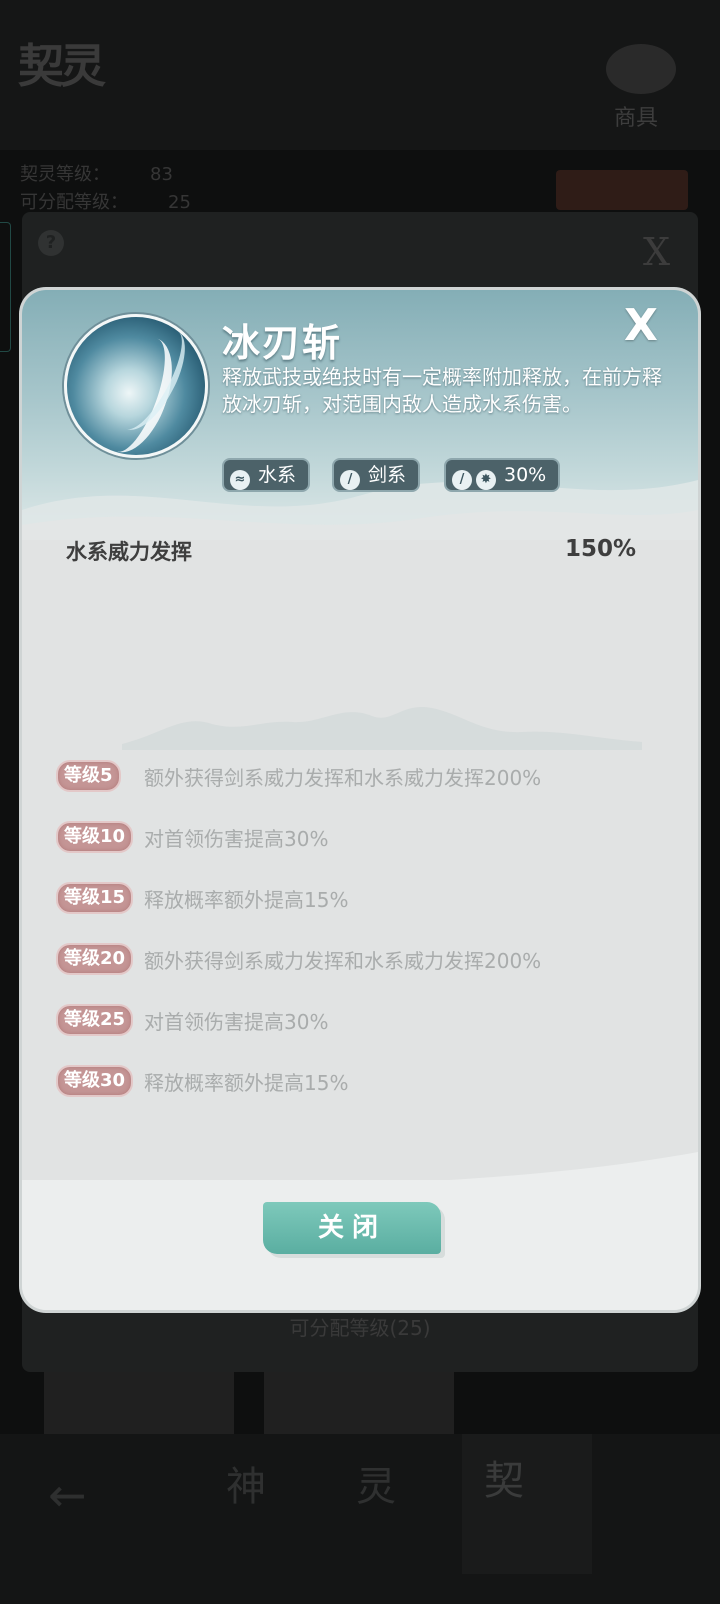  I want to click on tag-label: 水系, so click(277, 475).